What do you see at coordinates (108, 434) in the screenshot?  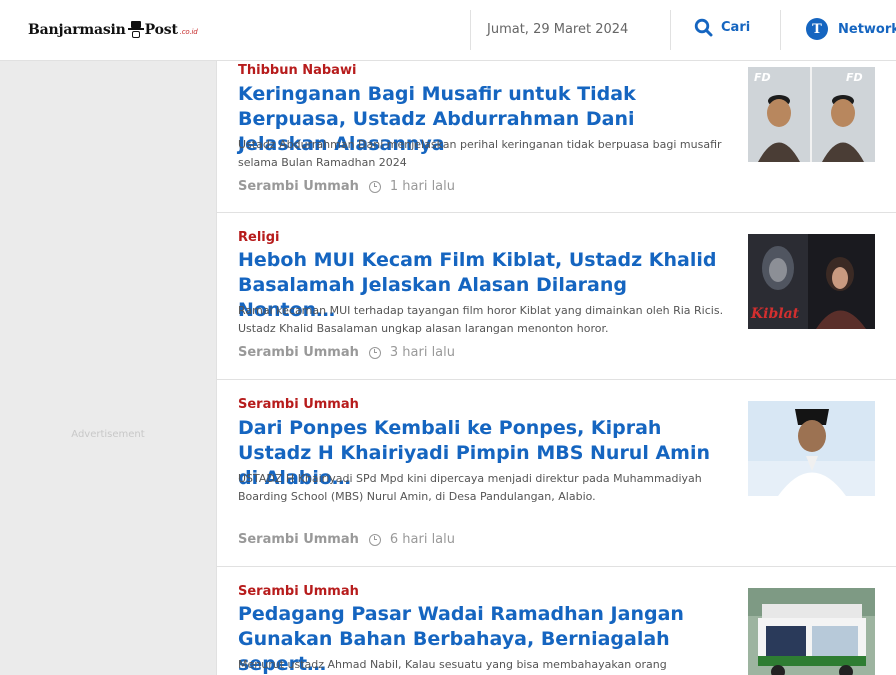 I see `advertisement-label: Advertisement` at bounding box center [108, 434].